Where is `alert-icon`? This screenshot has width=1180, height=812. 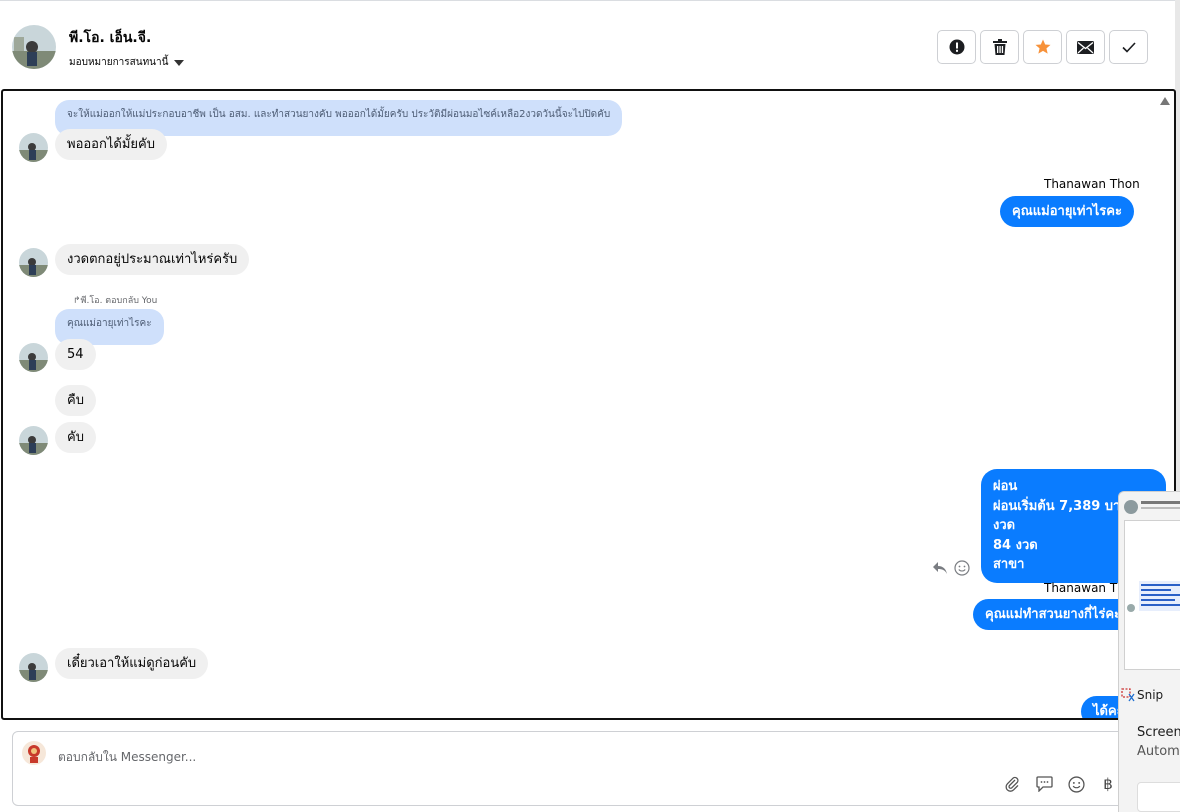
alert-icon is located at coordinates (956, 47).